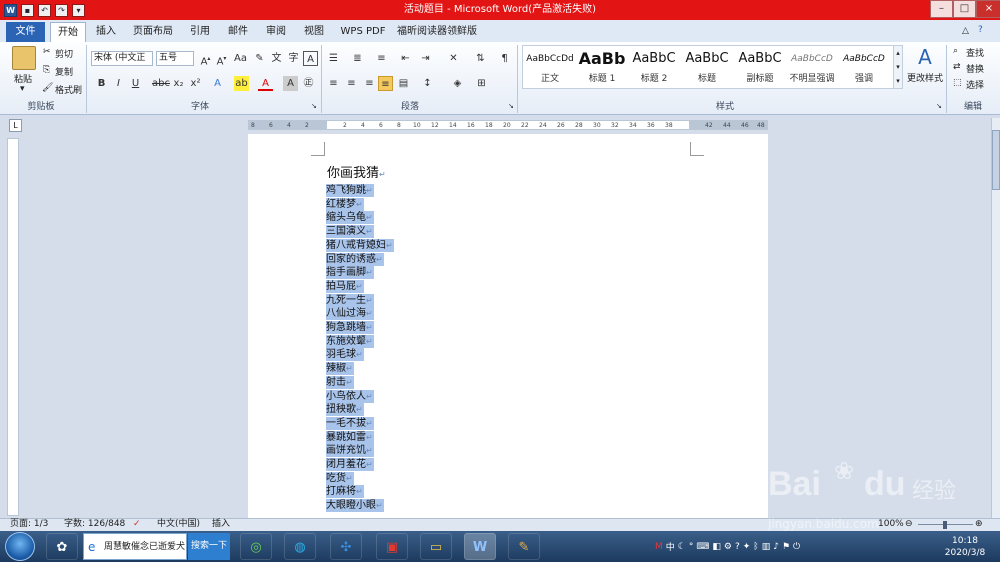  I want to click on bluetooth-icon: ᛒ, so click(755, 547).